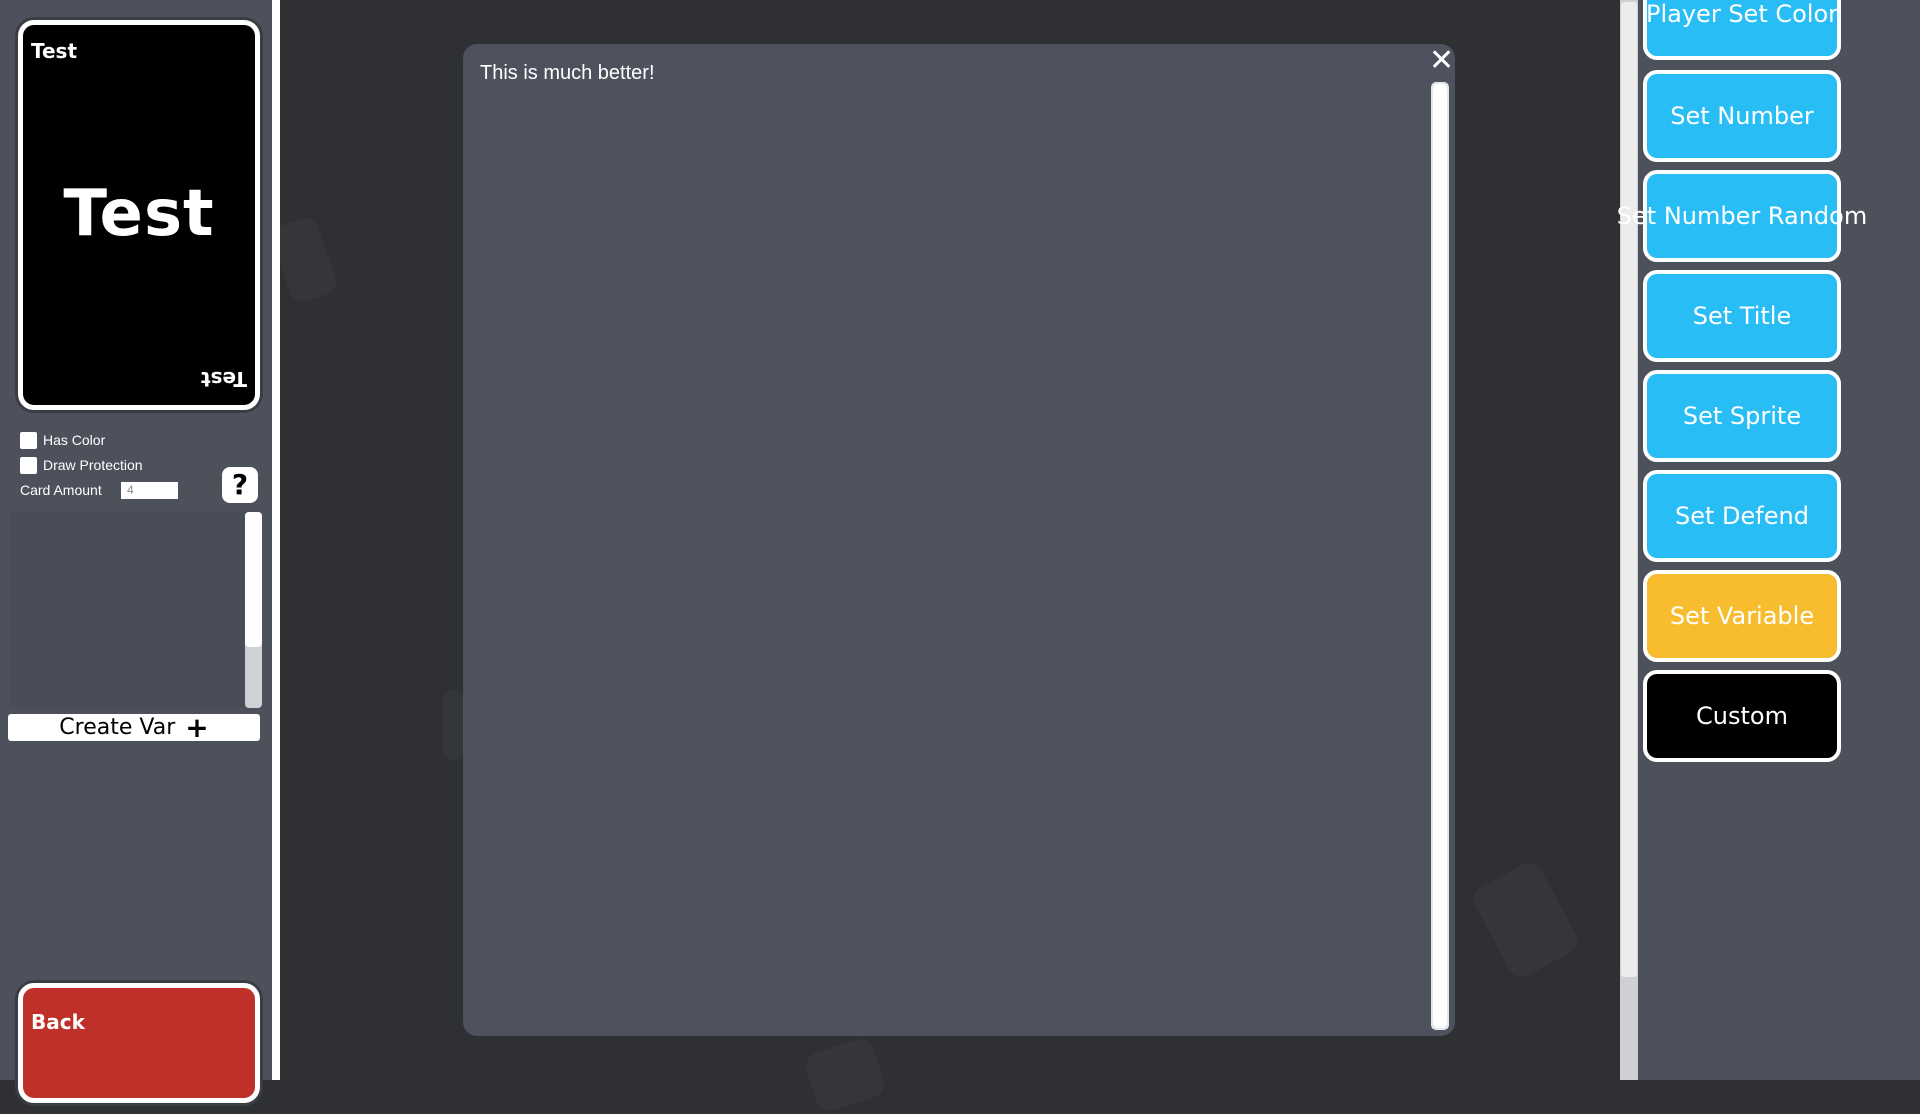  Describe the element at coordinates (93, 465) in the screenshot. I see `draw-protection-label: Draw Protection` at that location.